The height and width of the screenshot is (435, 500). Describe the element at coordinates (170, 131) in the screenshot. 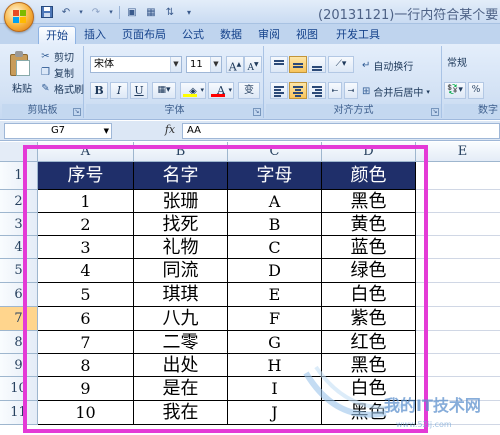

I see `insert-function-button: fx` at that location.